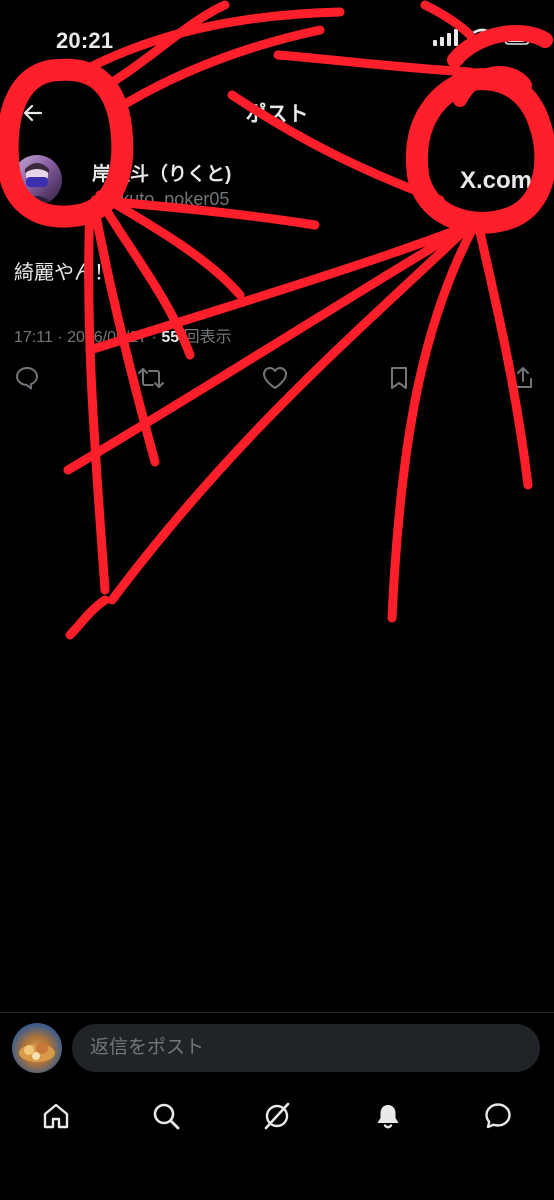  Describe the element at coordinates (37, 180) in the screenshot. I see `author-avatar` at that location.